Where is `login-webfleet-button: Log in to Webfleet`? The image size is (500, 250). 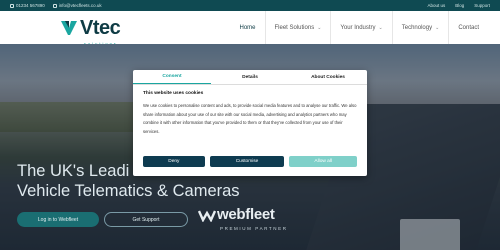 login-webfleet-button: Log in to Webfleet is located at coordinates (58, 219).